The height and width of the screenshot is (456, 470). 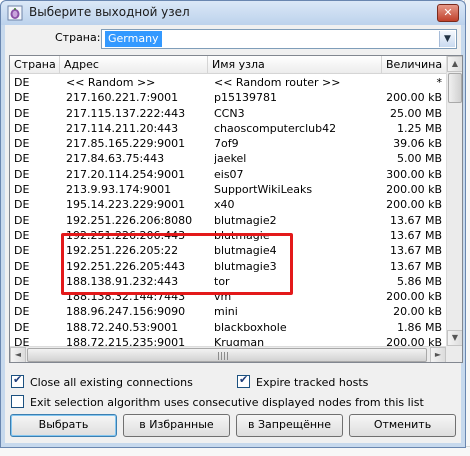 I want to click on address-cell: 192.251.226.206:443, so click(x=126, y=235).